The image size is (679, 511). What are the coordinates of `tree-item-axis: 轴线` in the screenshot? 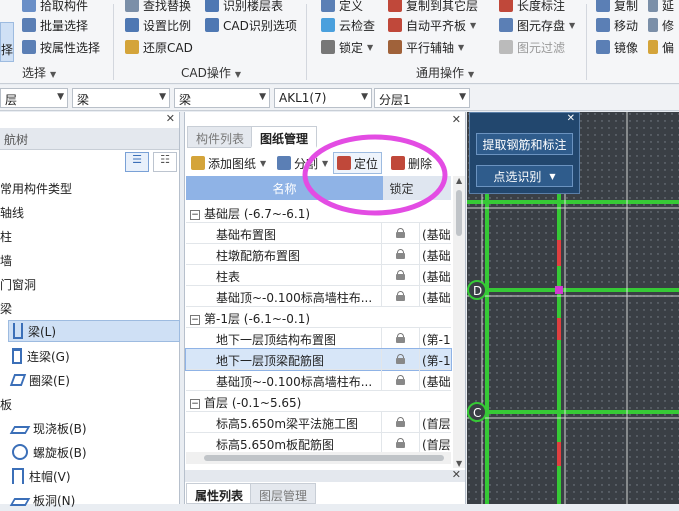 It's located at (12, 212).